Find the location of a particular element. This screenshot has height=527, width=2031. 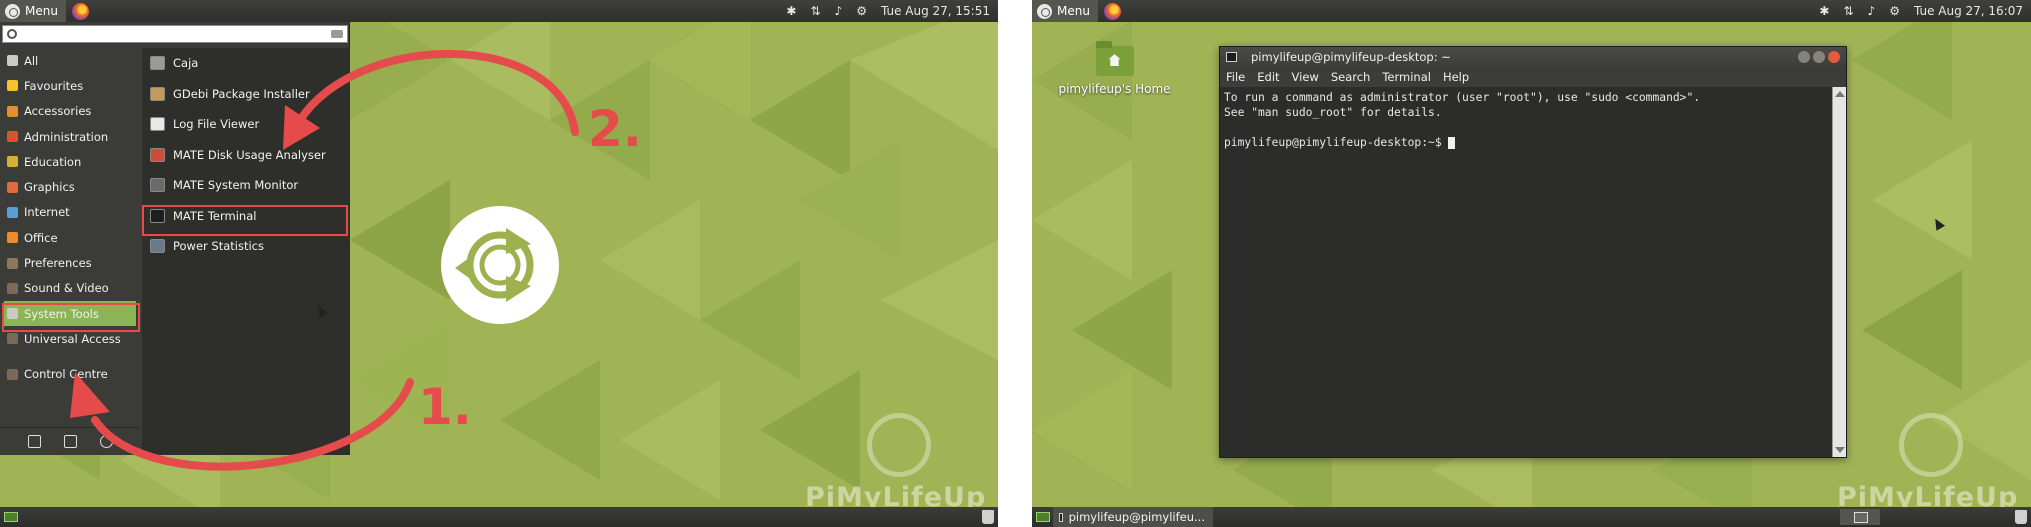

clock: Tue Aug 27, 15:51 is located at coordinates (935, 11).